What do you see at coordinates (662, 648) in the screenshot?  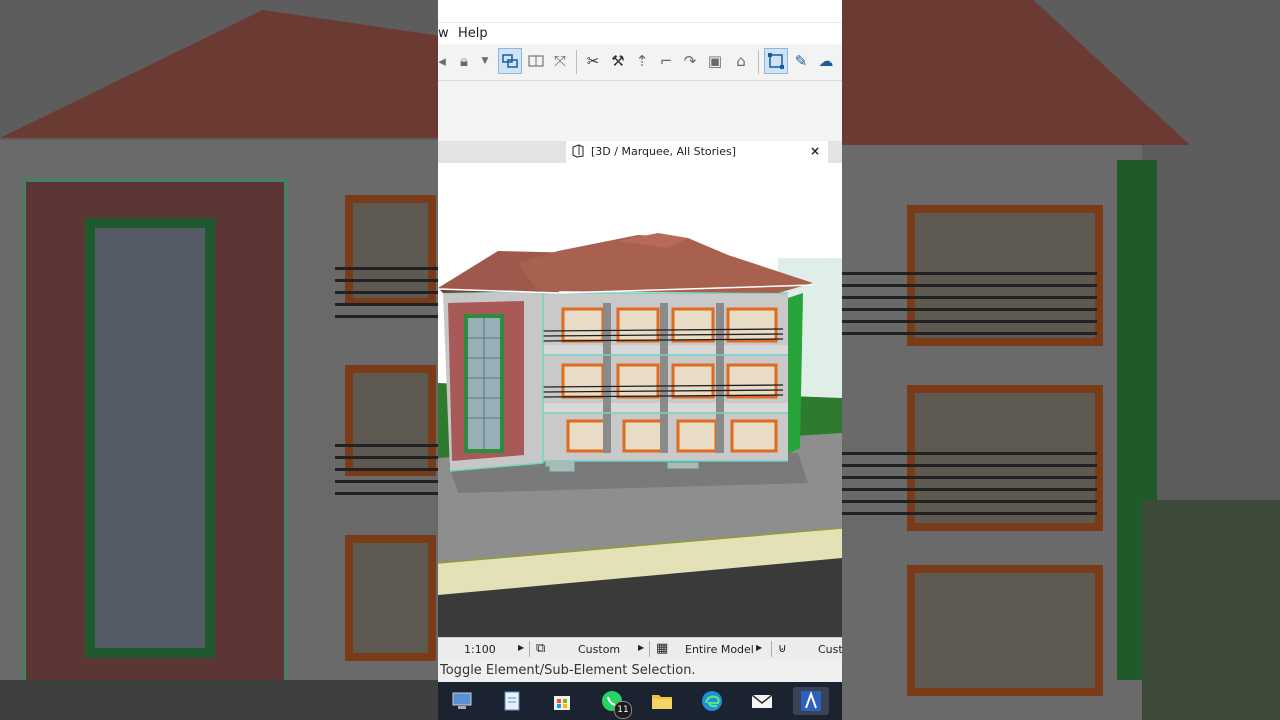 I see `model-view-icon: ▦` at bounding box center [662, 648].